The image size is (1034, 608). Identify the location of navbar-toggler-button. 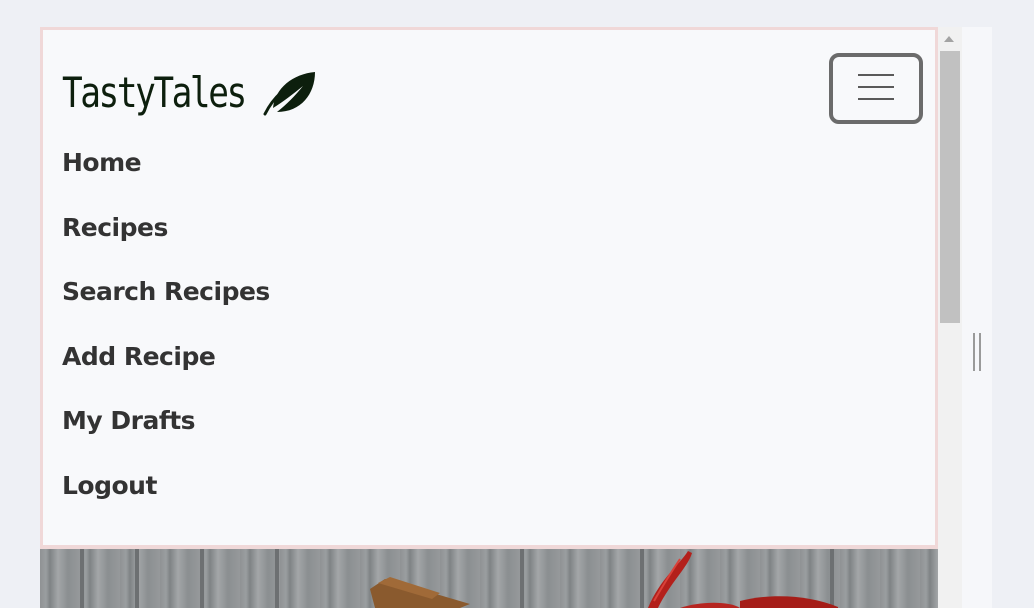
(876, 88).